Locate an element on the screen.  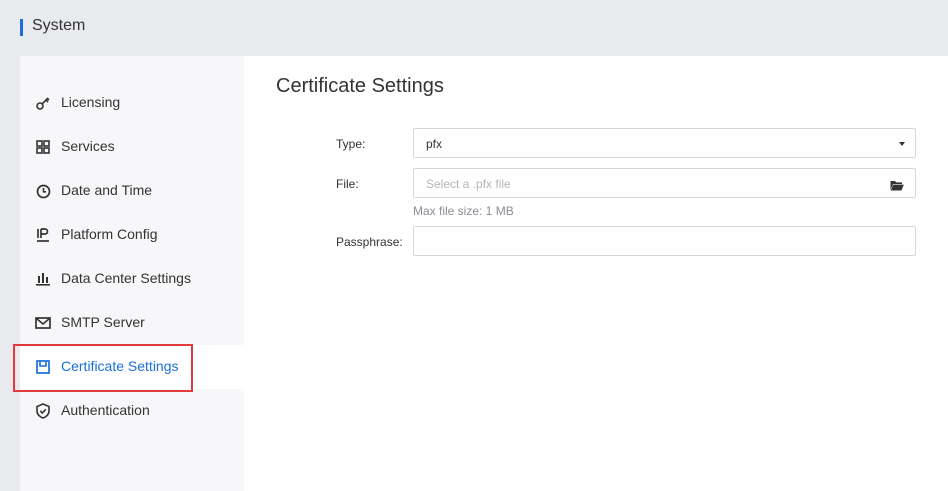
shield-icon is located at coordinates (43, 411).